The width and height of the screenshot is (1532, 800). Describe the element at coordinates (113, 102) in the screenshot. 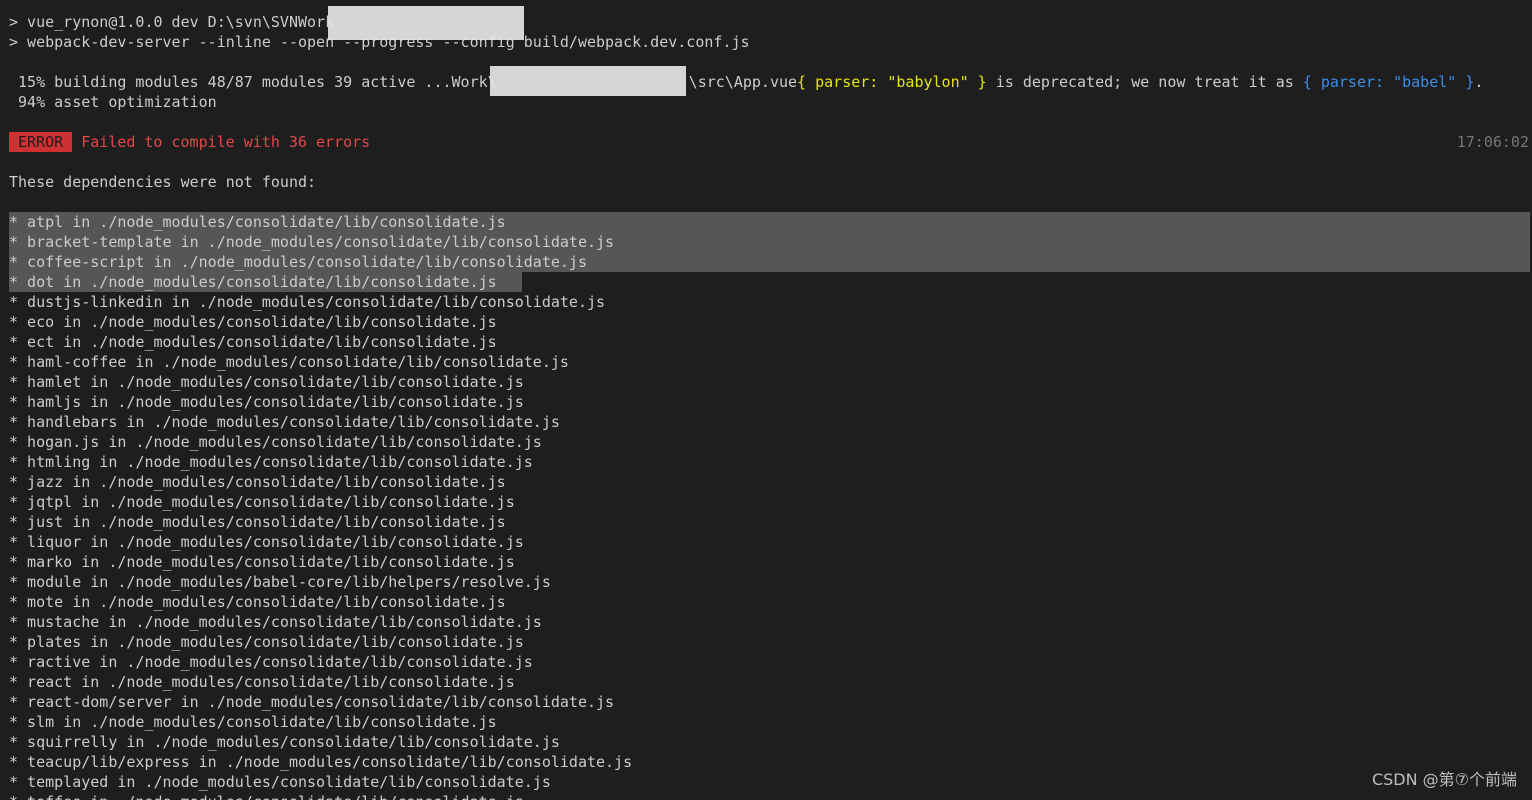

I see `asset-optimization-line: 94% asset optimization` at that location.